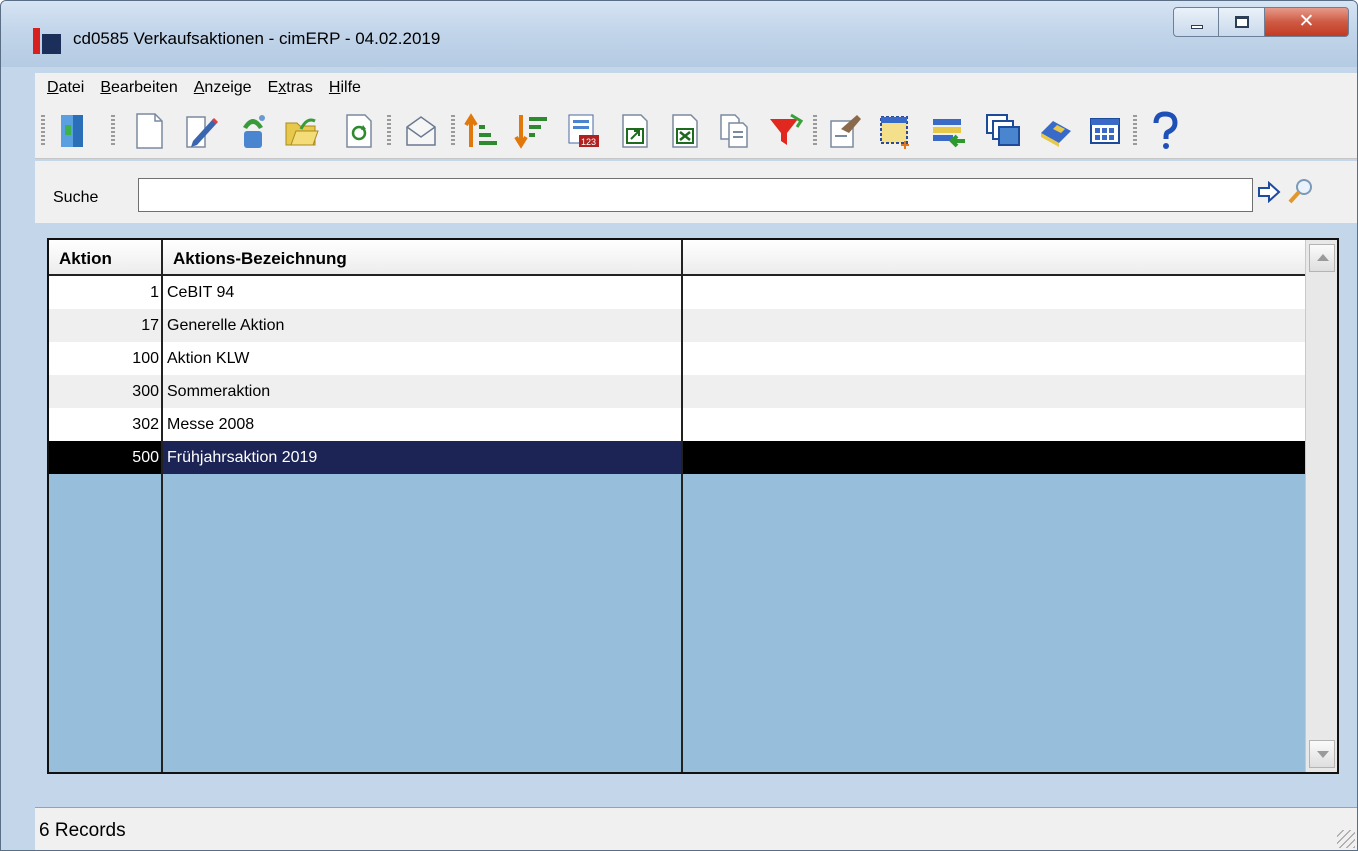 This screenshot has width=1358, height=851. What do you see at coordinates (785, 131) in the screenshot?
I see `filter-funnel-icon` at bounding box center [785, 131].